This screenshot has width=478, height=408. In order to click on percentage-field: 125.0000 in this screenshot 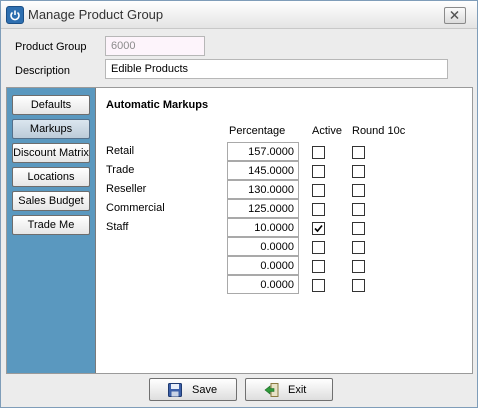, I will do `click(263, 208)`.